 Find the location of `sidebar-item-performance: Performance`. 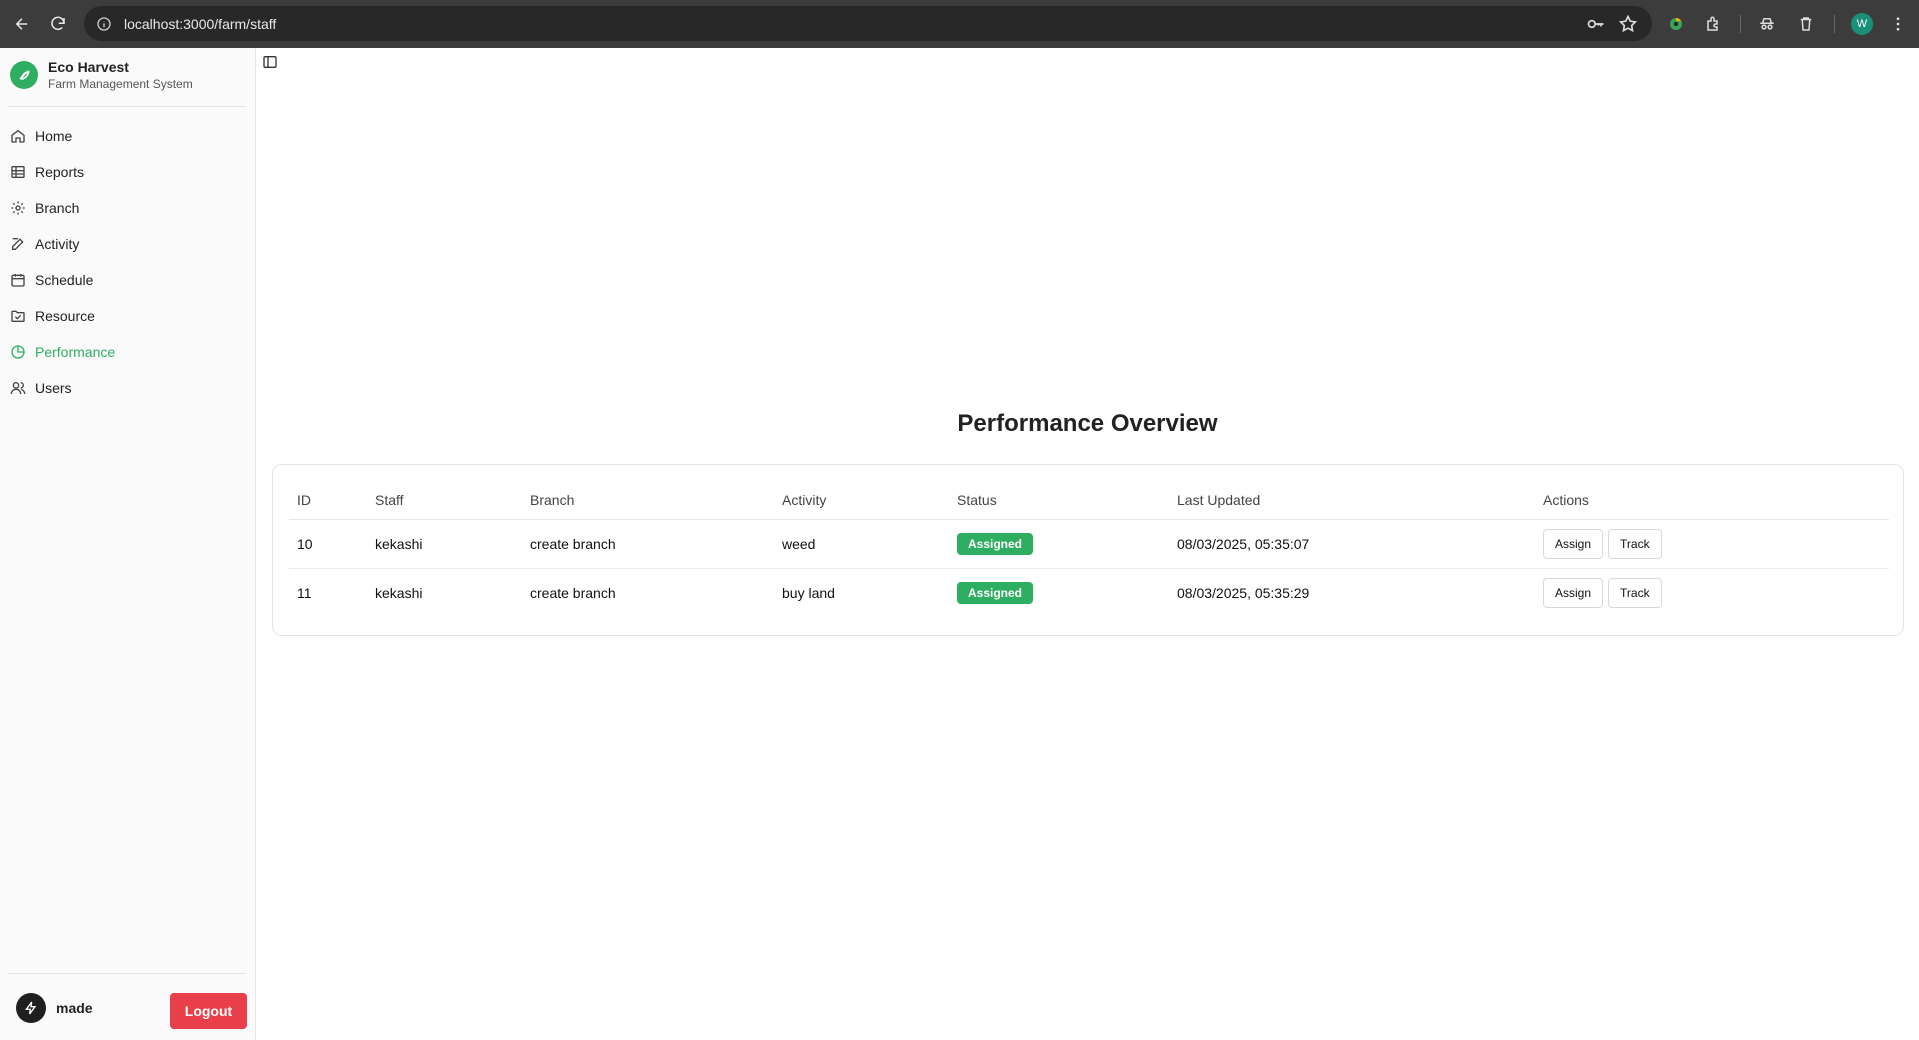

sidebar-item-performance: Performance is located at coordinates (128, 352).